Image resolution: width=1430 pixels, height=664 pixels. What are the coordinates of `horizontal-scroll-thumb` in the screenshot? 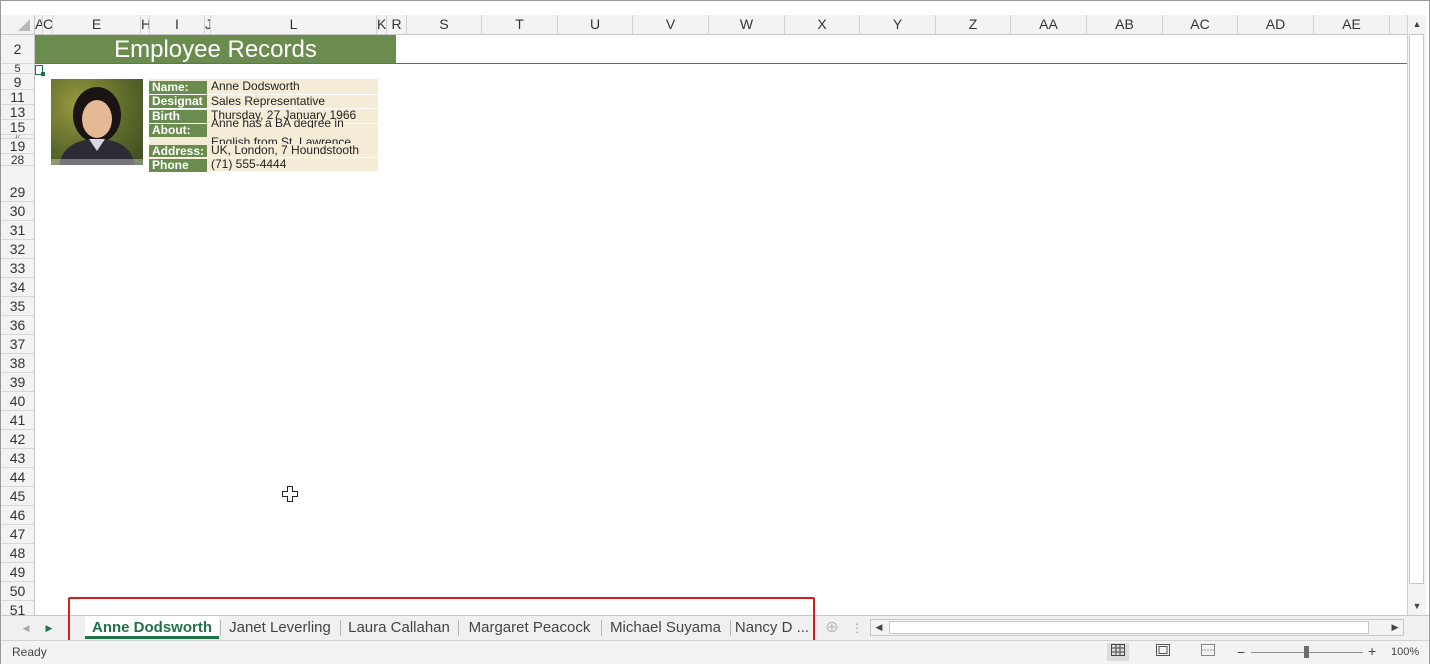 It's located at (1129, 627).